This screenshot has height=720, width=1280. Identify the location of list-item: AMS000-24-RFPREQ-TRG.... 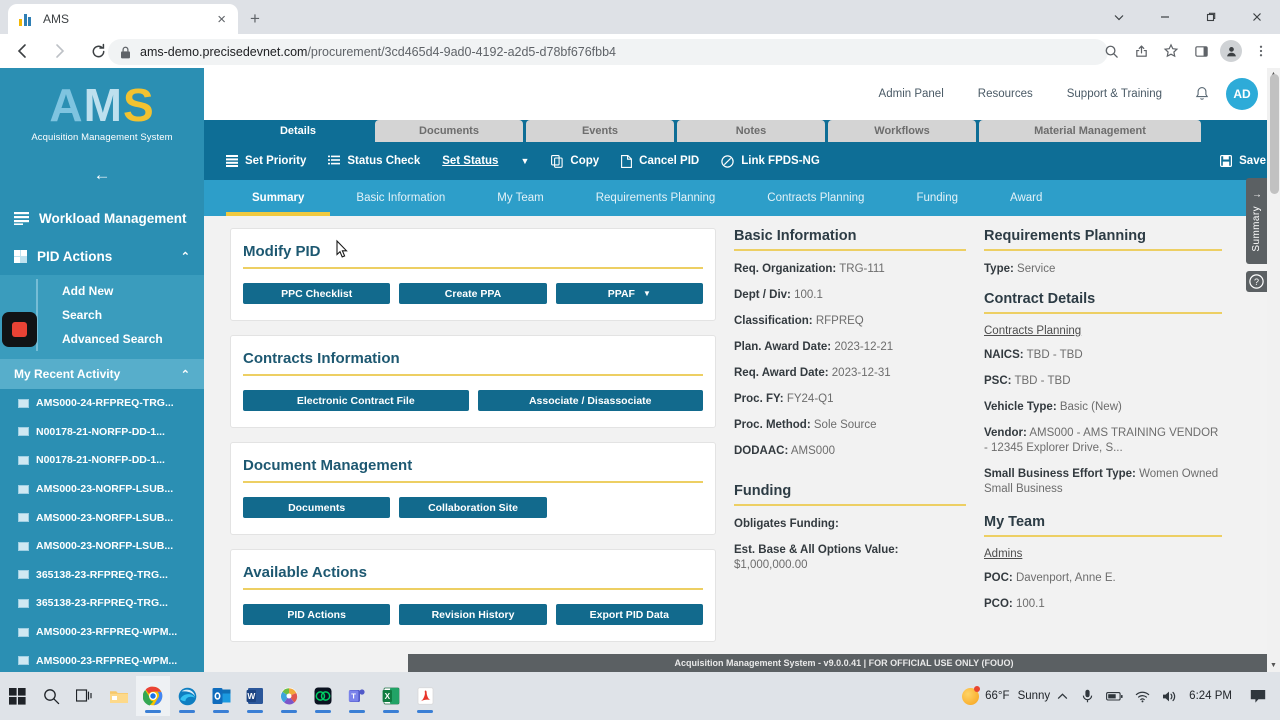
(102, 403).